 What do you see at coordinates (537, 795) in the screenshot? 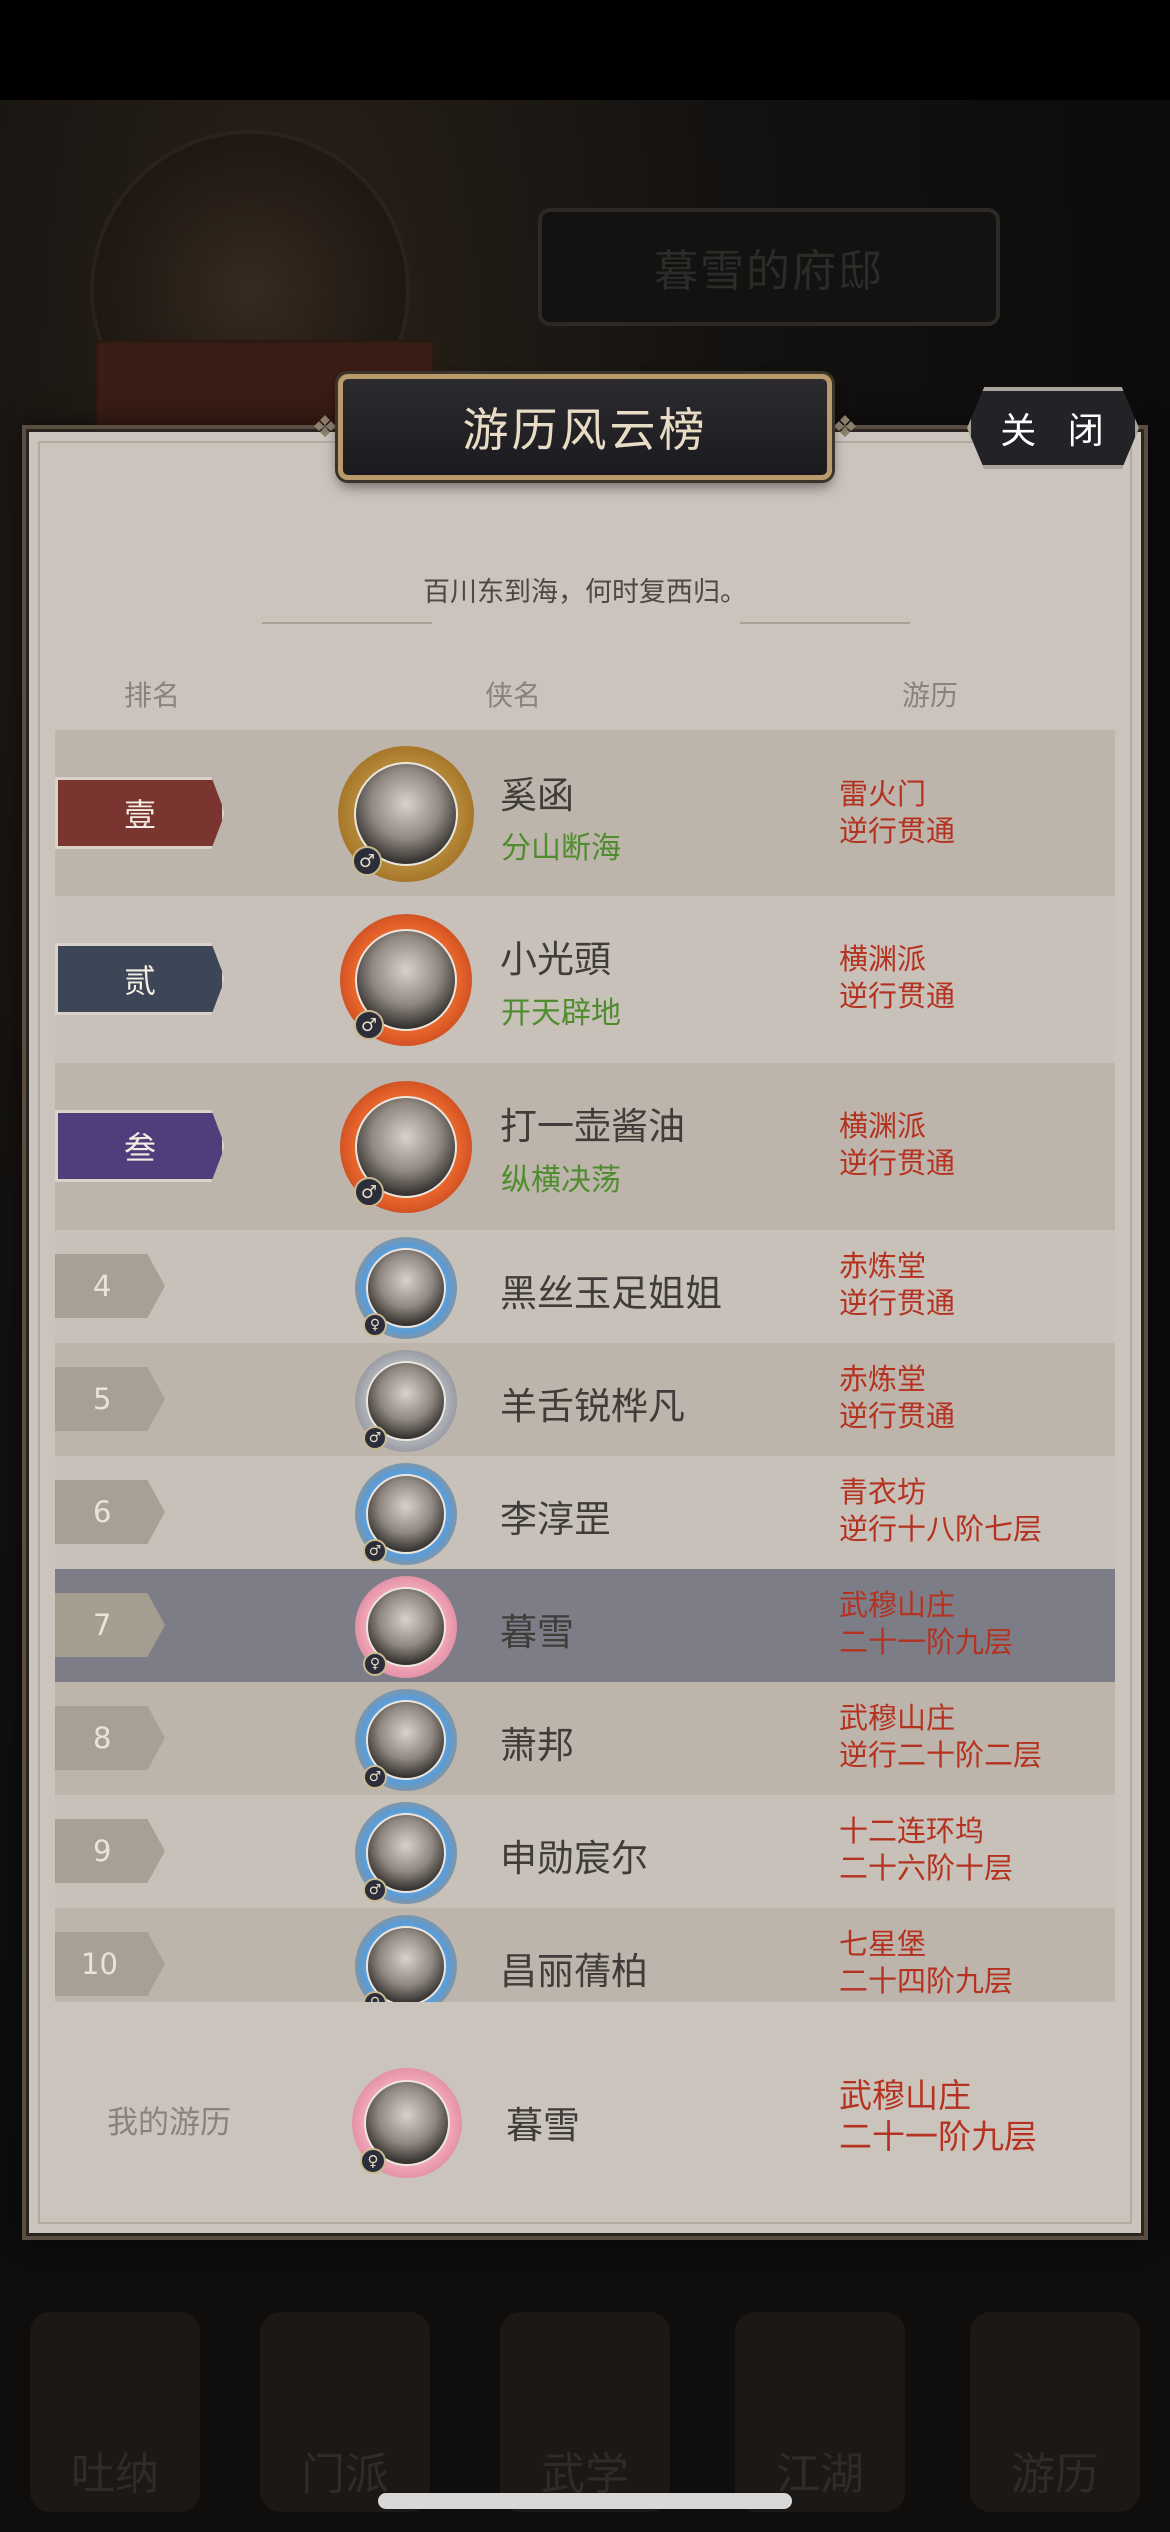
I see `player-name: 奚函` at bounding box center [537, 795].